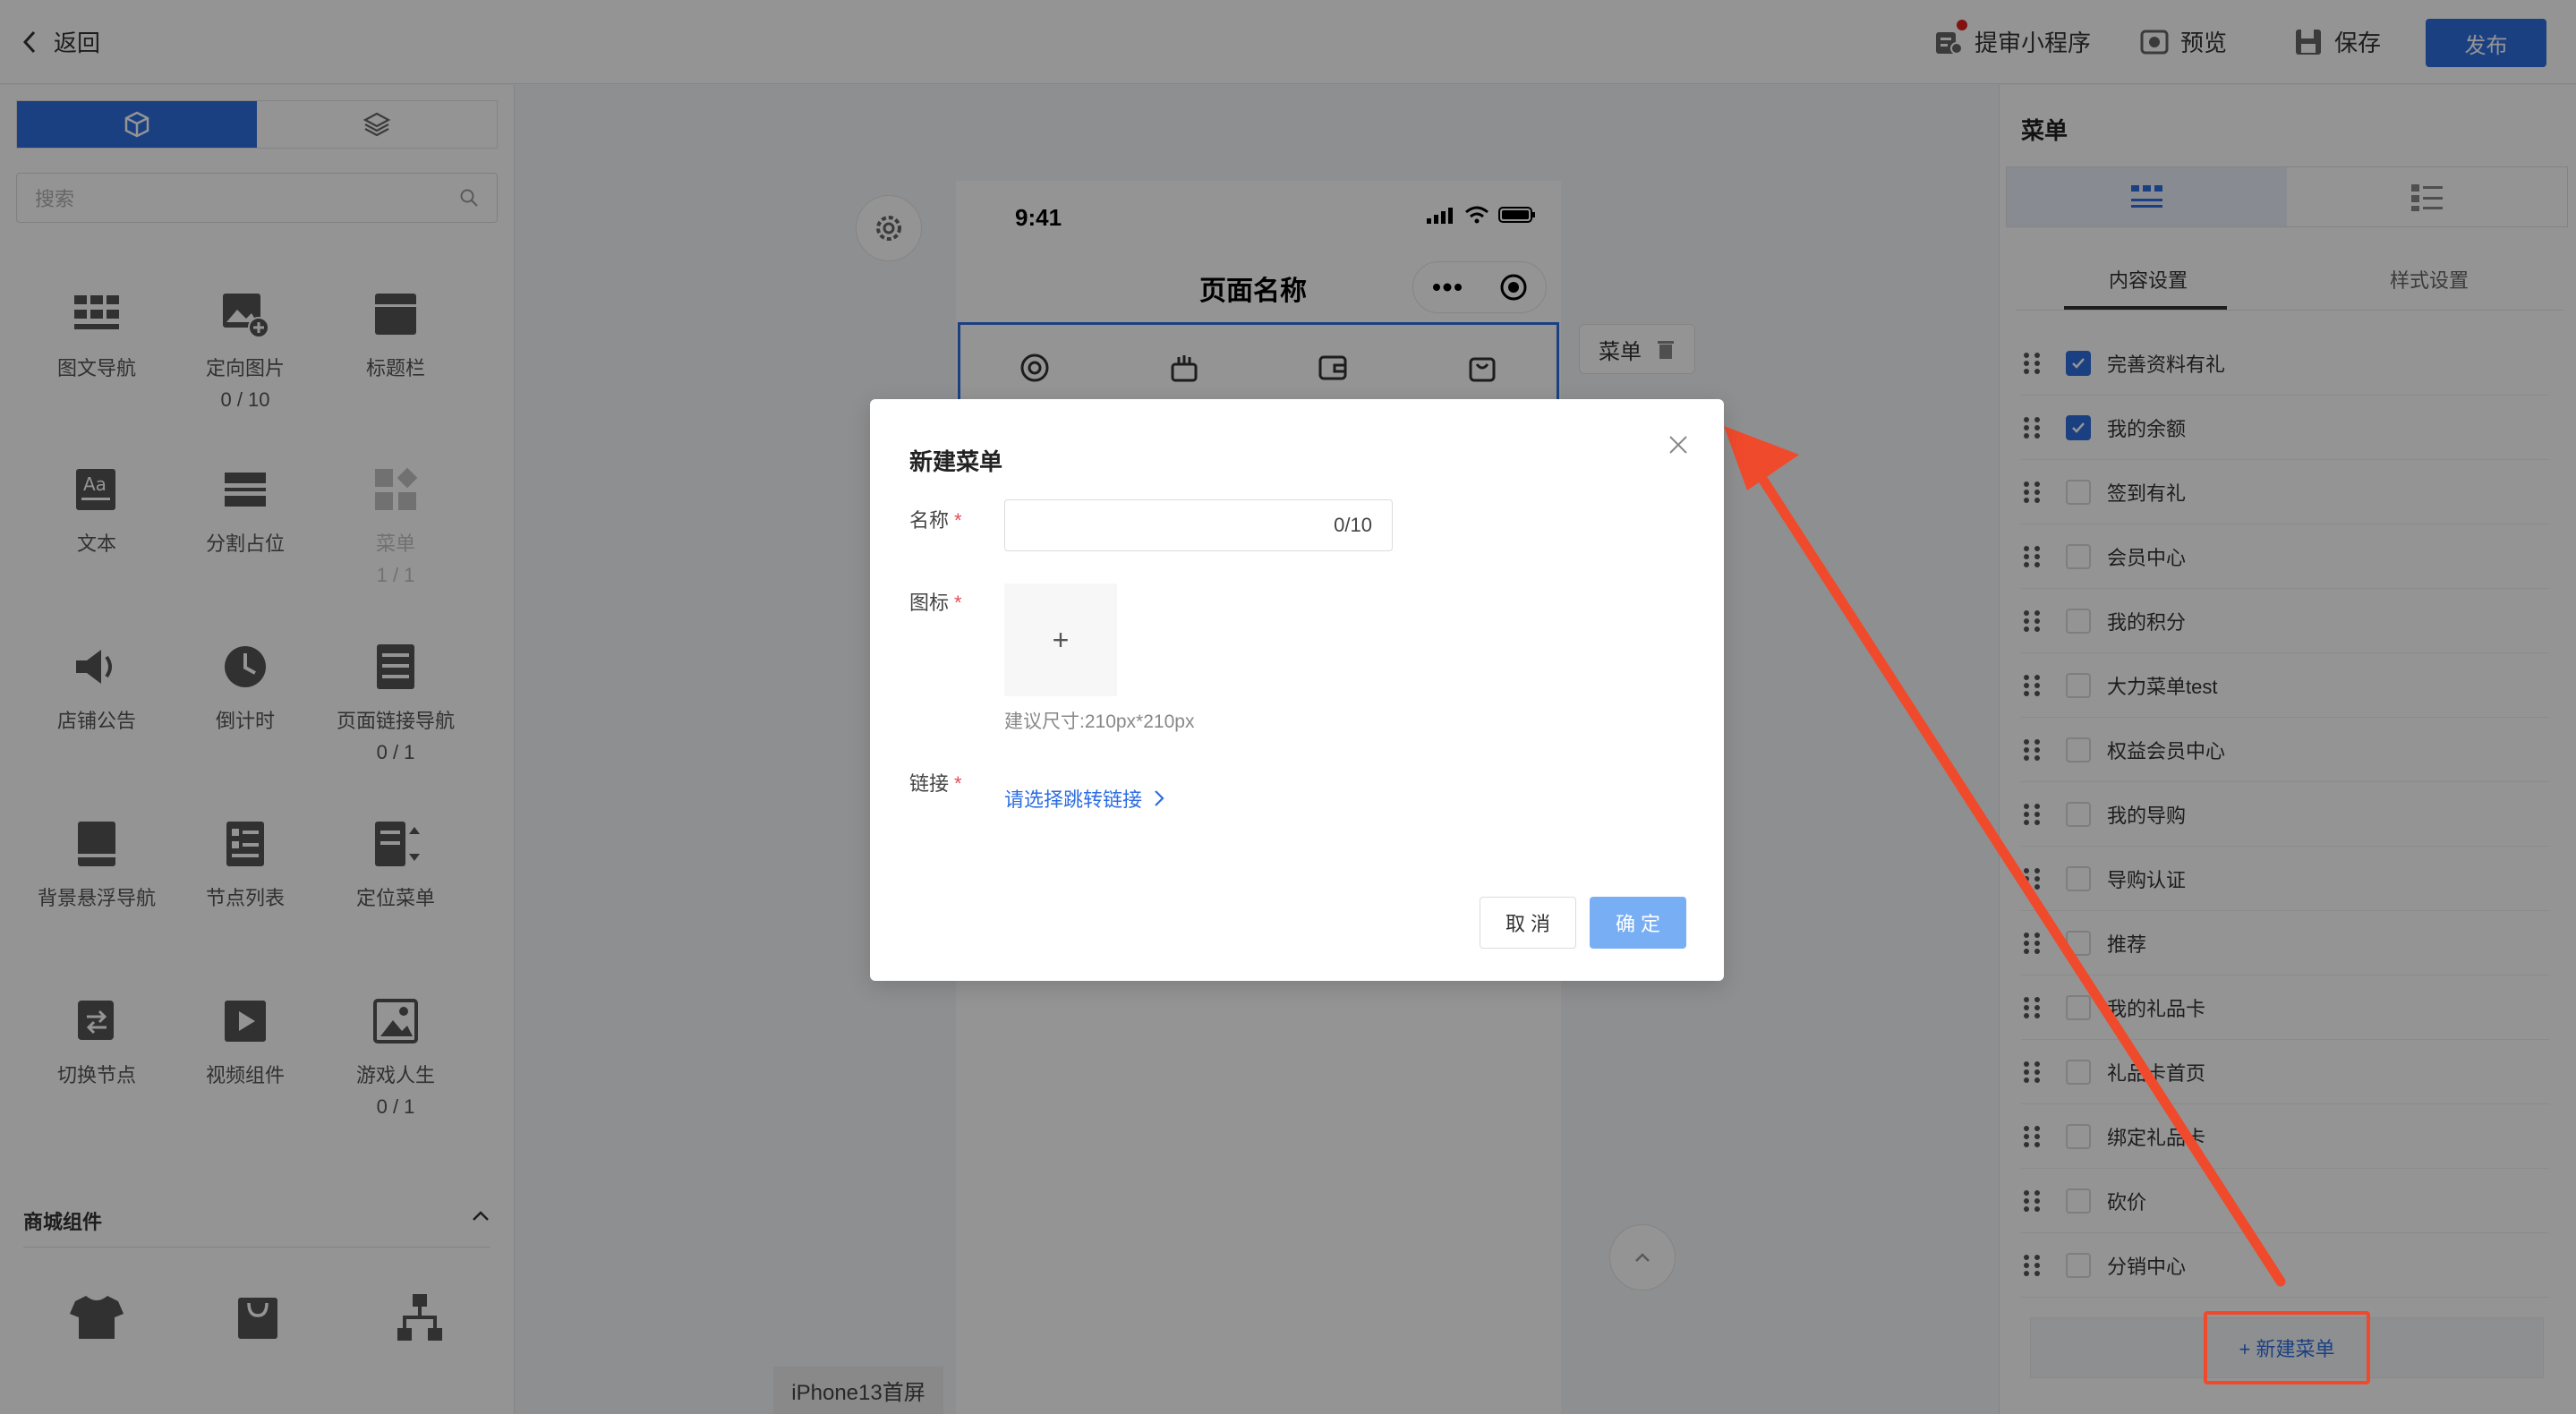  What do you see at coordinates (1198, 525) in the screenshot?
I see `menu-name-input: 0/10` at bounding box center [1198, 525].